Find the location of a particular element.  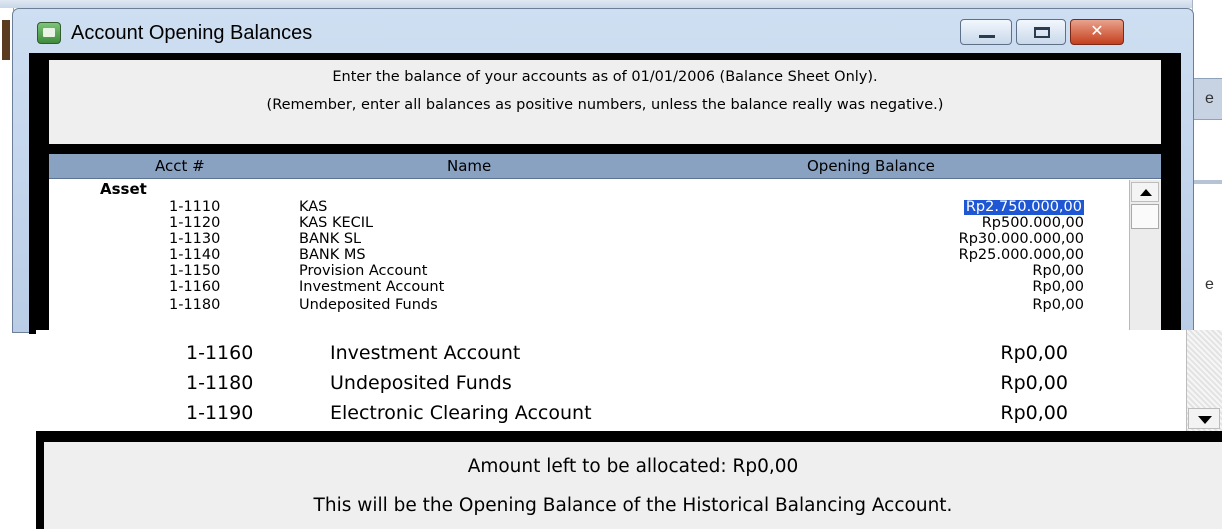

grid-header: Acct # Name Opening Balance is located at coordinates (605, 166).